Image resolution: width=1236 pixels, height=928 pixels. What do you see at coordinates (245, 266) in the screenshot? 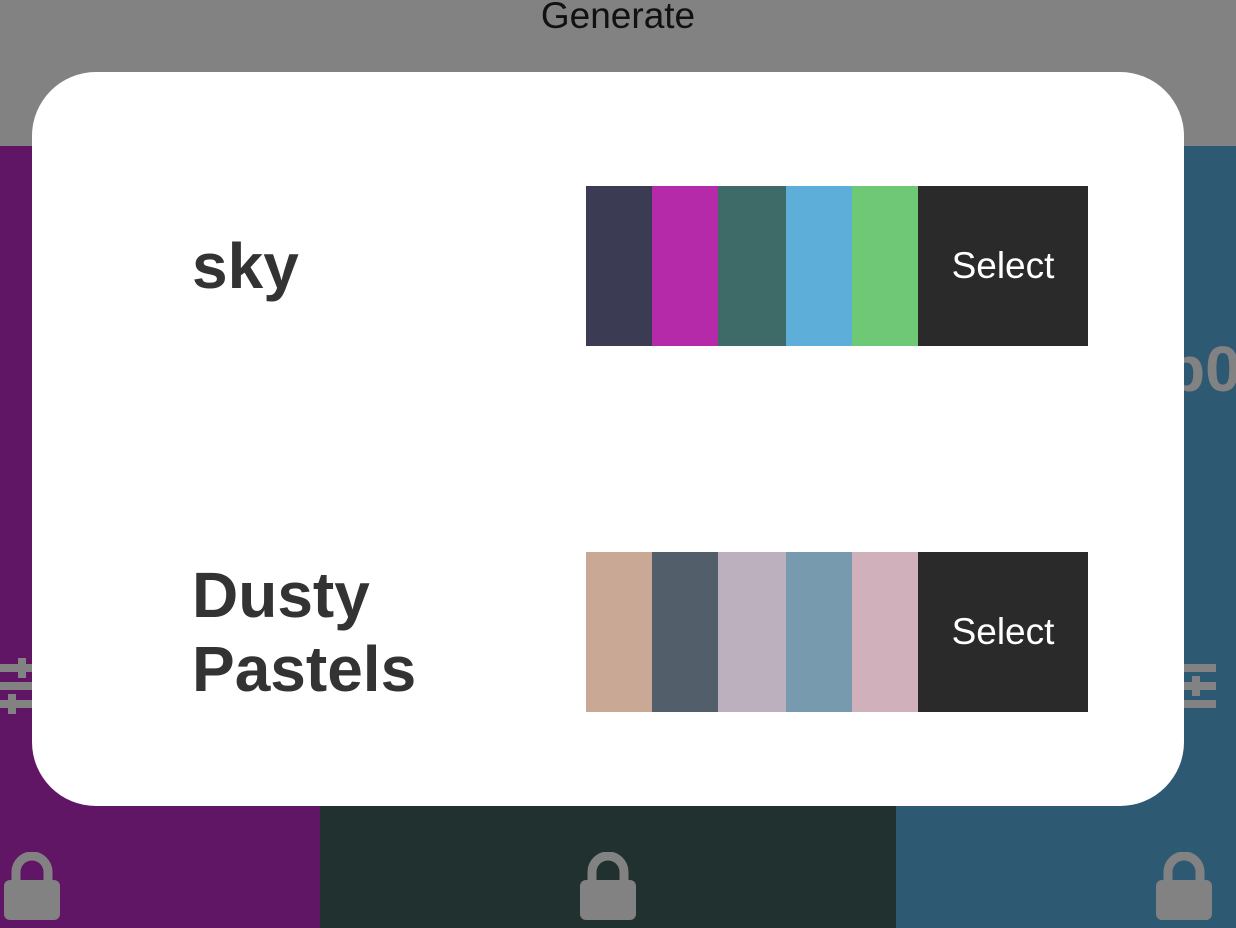
I see `palette-name: sky` at bounding box center [245, 266].